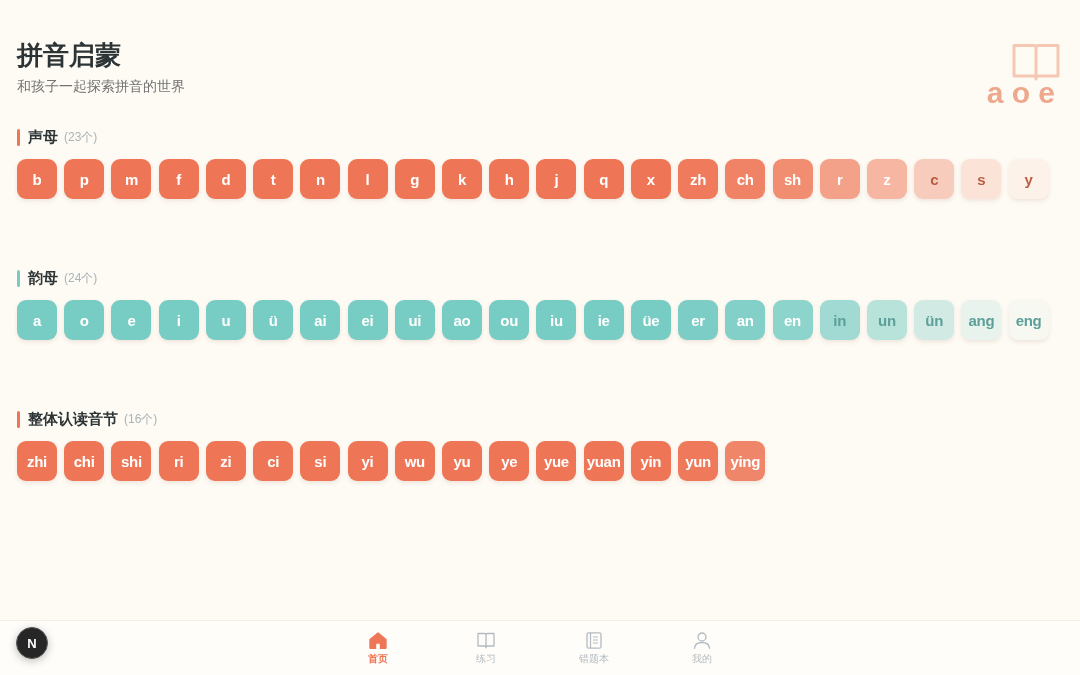 This screenshot has width=1080, height=675. What do you see at coordinates (414, 179) in the screenshot?
I see `pinyin-tile: g` at bounding box center [414, 179].